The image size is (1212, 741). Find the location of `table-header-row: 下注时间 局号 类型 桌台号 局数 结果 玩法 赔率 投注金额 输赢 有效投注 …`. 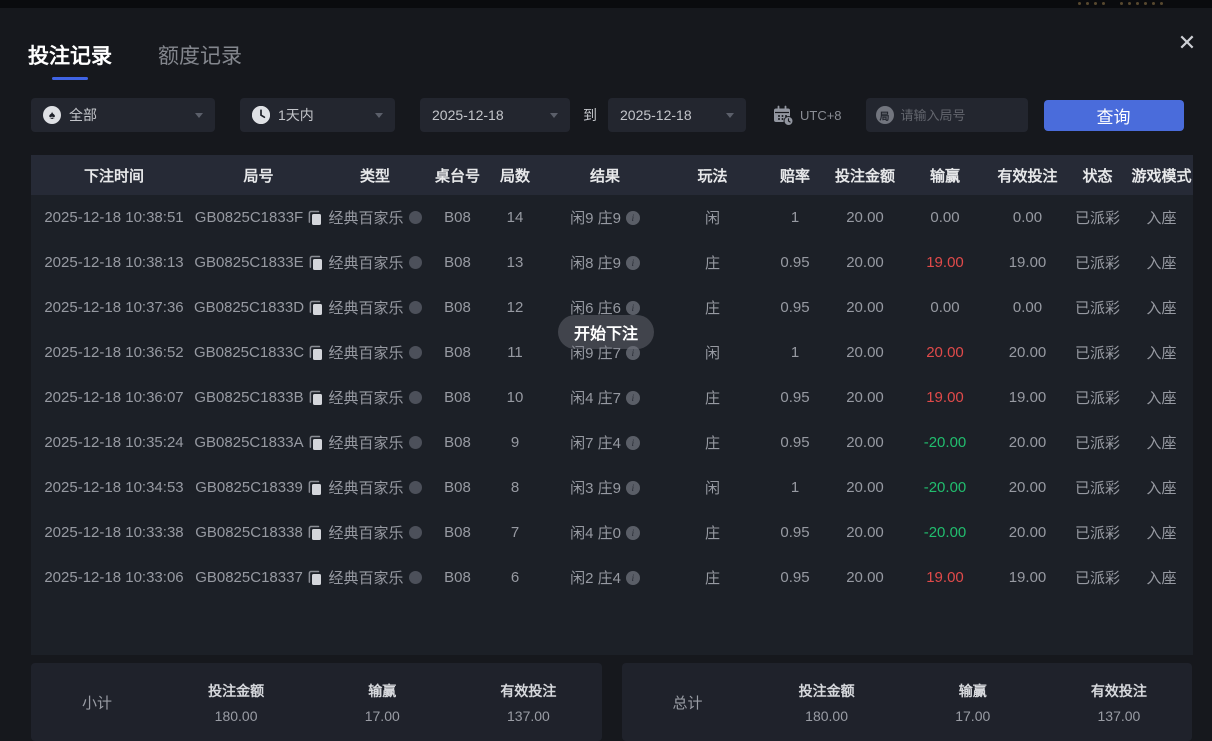

table-header-row: 下注时间 局号 类型 桌台号 局数 结果 玩法 赔率 投注金额 输赢 有效投注 … is located at coordinates (612, 175).